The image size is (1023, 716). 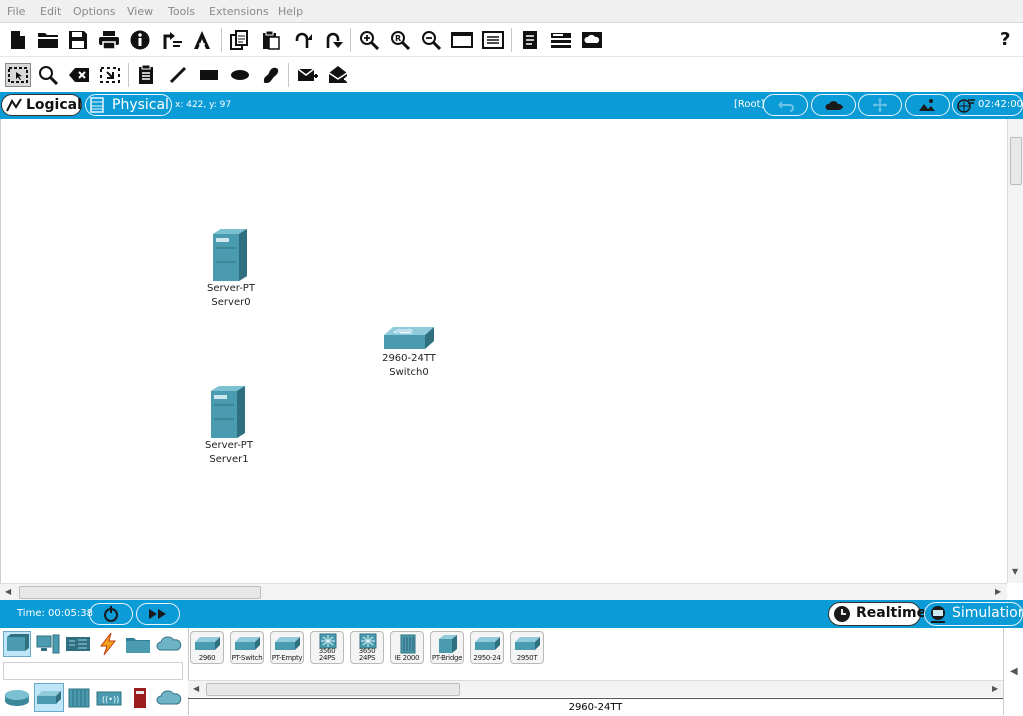 What do you see at coordinates (172, 40) in the screenshot?
I see `network-wizard-icon` at bounding box center [172, 40].